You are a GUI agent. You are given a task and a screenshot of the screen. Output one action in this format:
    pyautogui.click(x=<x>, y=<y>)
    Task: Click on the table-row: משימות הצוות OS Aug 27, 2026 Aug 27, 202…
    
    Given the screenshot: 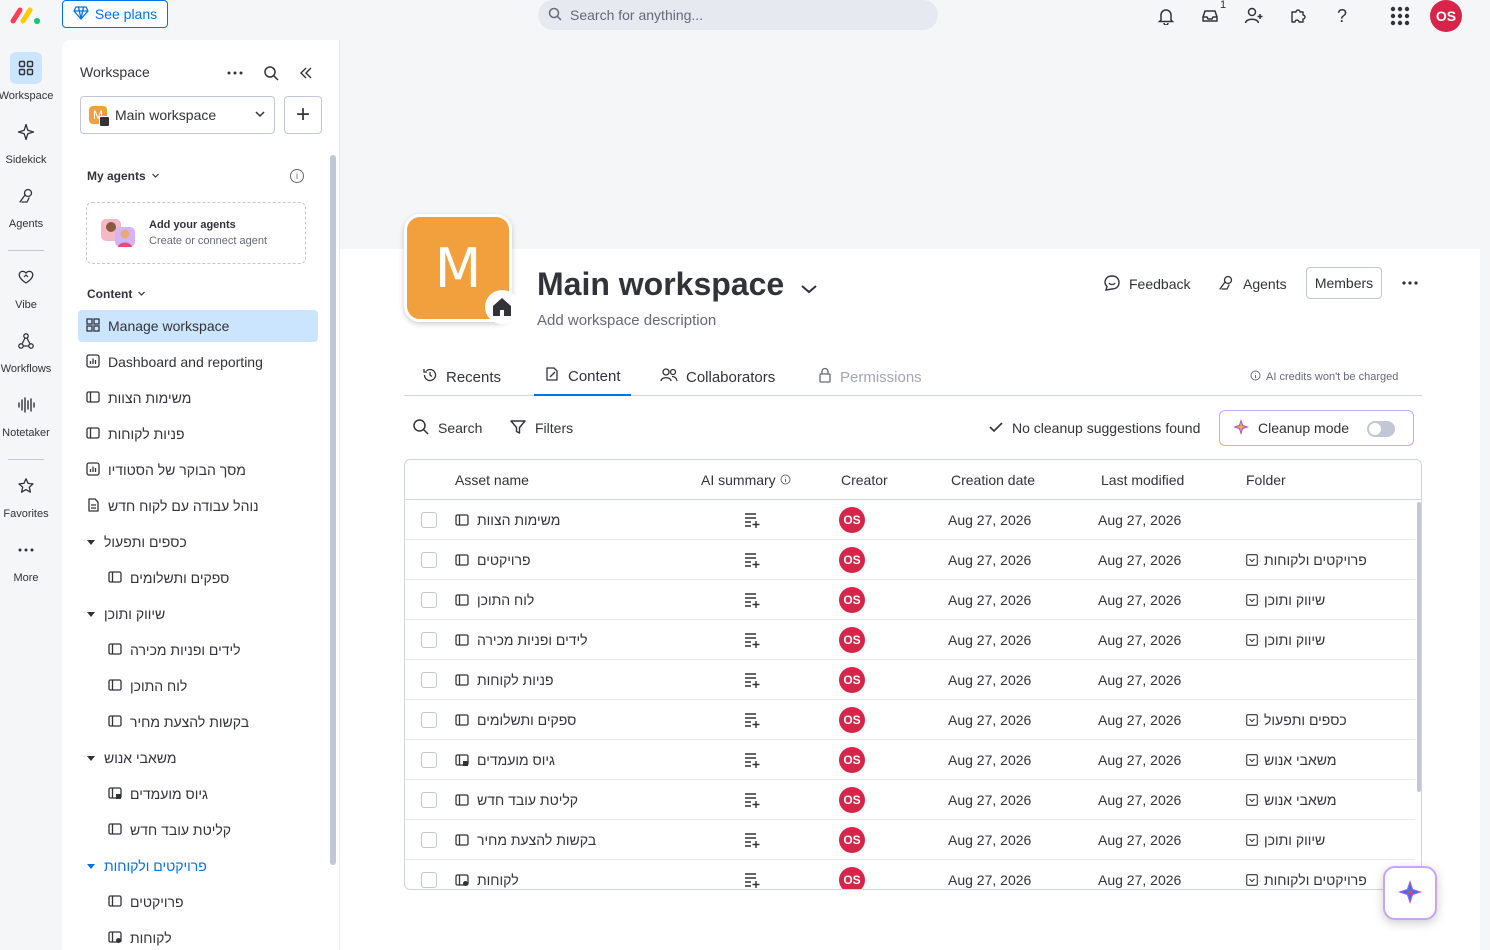 What is the action you would take?
    pyautogui.click(x=910, y=520)
    